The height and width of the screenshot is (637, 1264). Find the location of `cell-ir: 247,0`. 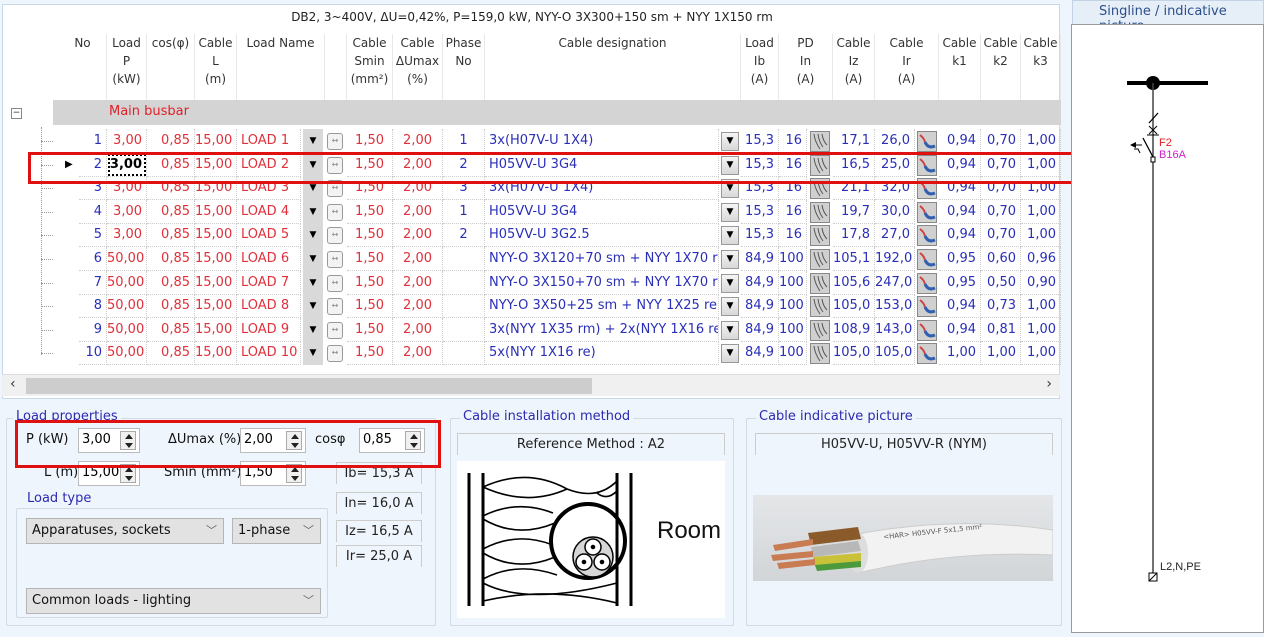

cell-ir: 247,0 is located at coordinates (895, 282).